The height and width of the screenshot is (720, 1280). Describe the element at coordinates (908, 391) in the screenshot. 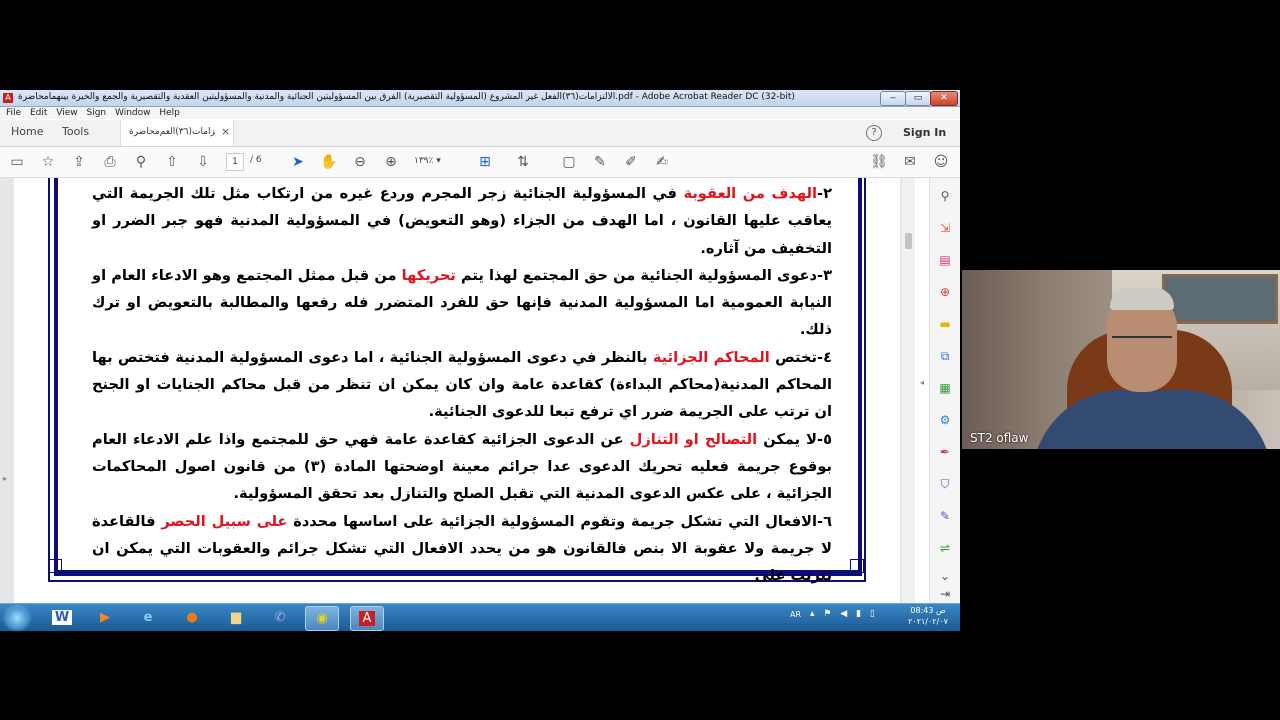

I see `vertical-scrollbar` at that location.